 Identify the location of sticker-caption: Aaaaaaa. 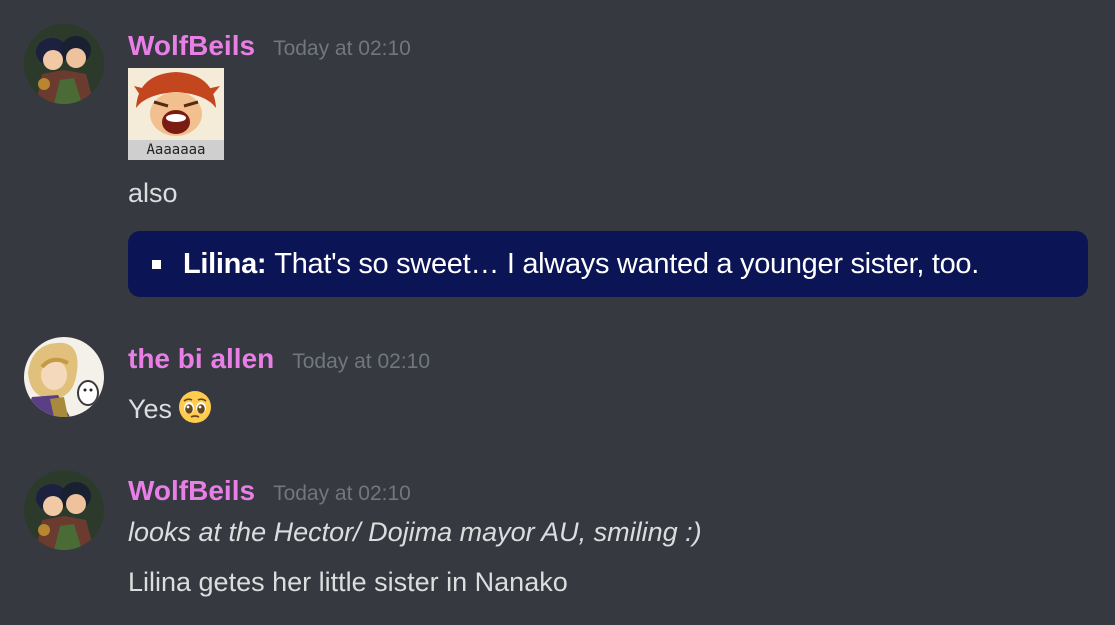
(176, 150).